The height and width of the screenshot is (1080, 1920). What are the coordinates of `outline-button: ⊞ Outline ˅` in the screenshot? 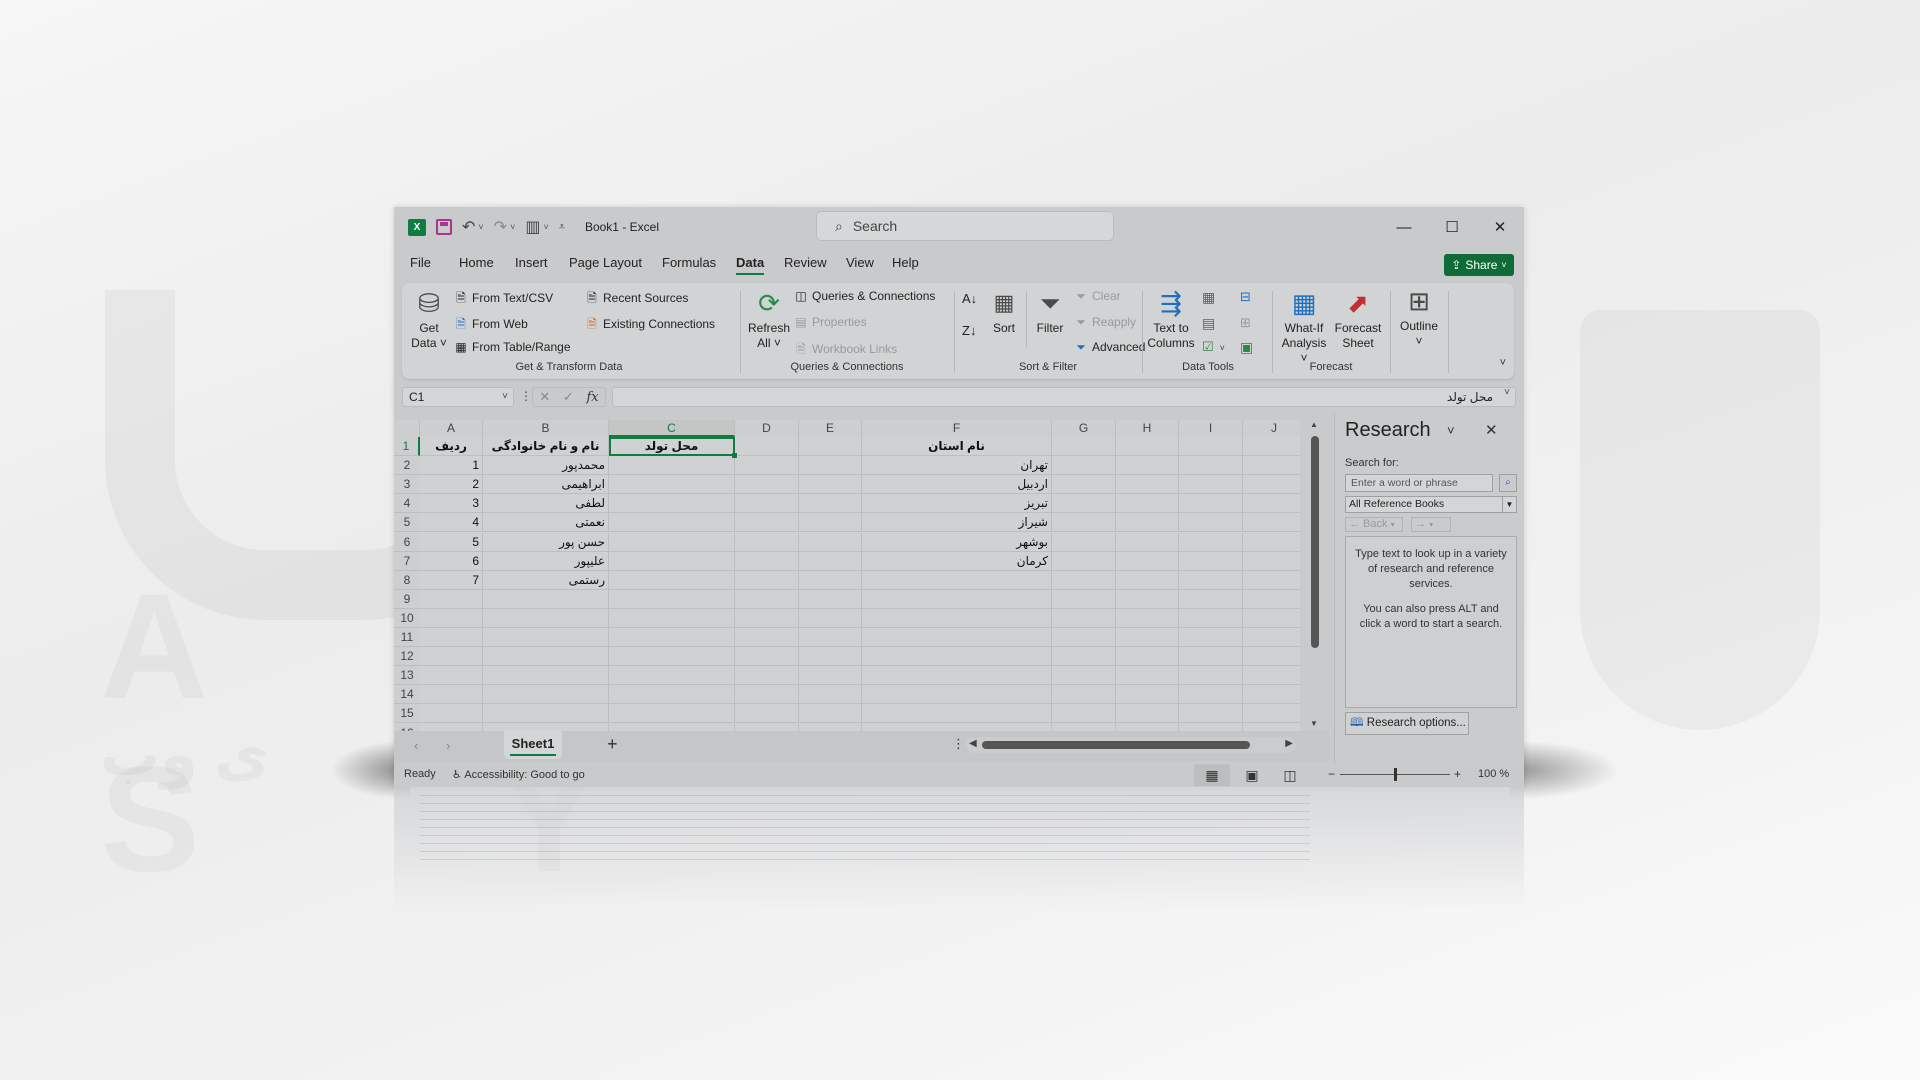 It's located at (1419, 318).